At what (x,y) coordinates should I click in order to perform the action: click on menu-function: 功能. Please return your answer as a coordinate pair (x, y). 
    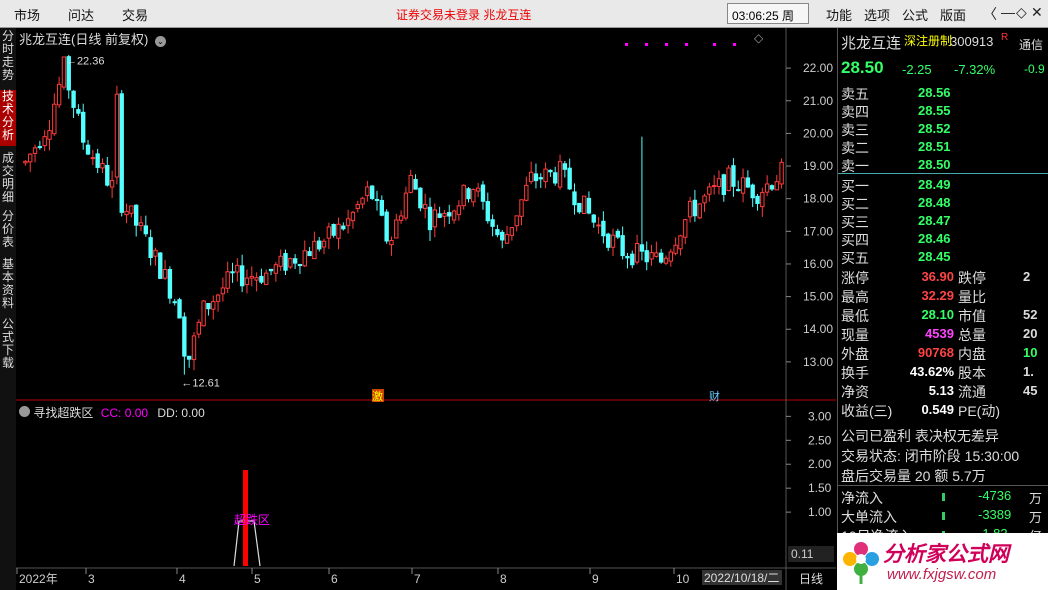
    Looking at the image, I should click on (839, 14).